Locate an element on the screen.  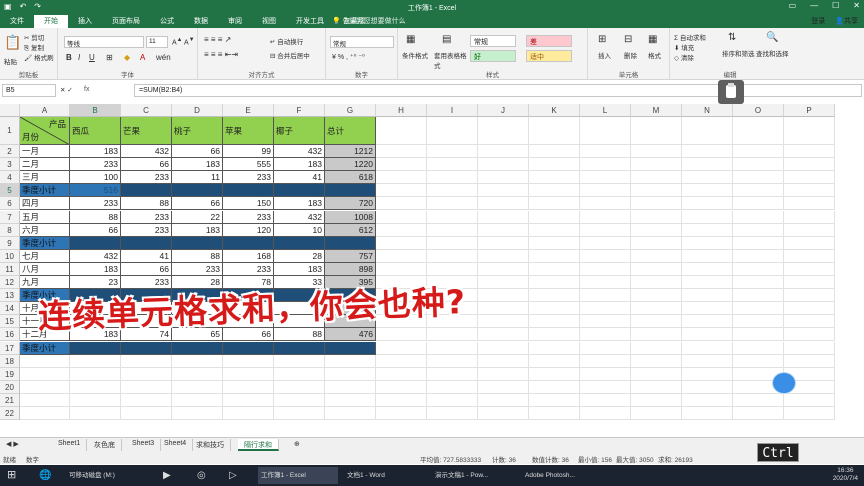
value-cell: 555 is located at coordinates (248, 165).